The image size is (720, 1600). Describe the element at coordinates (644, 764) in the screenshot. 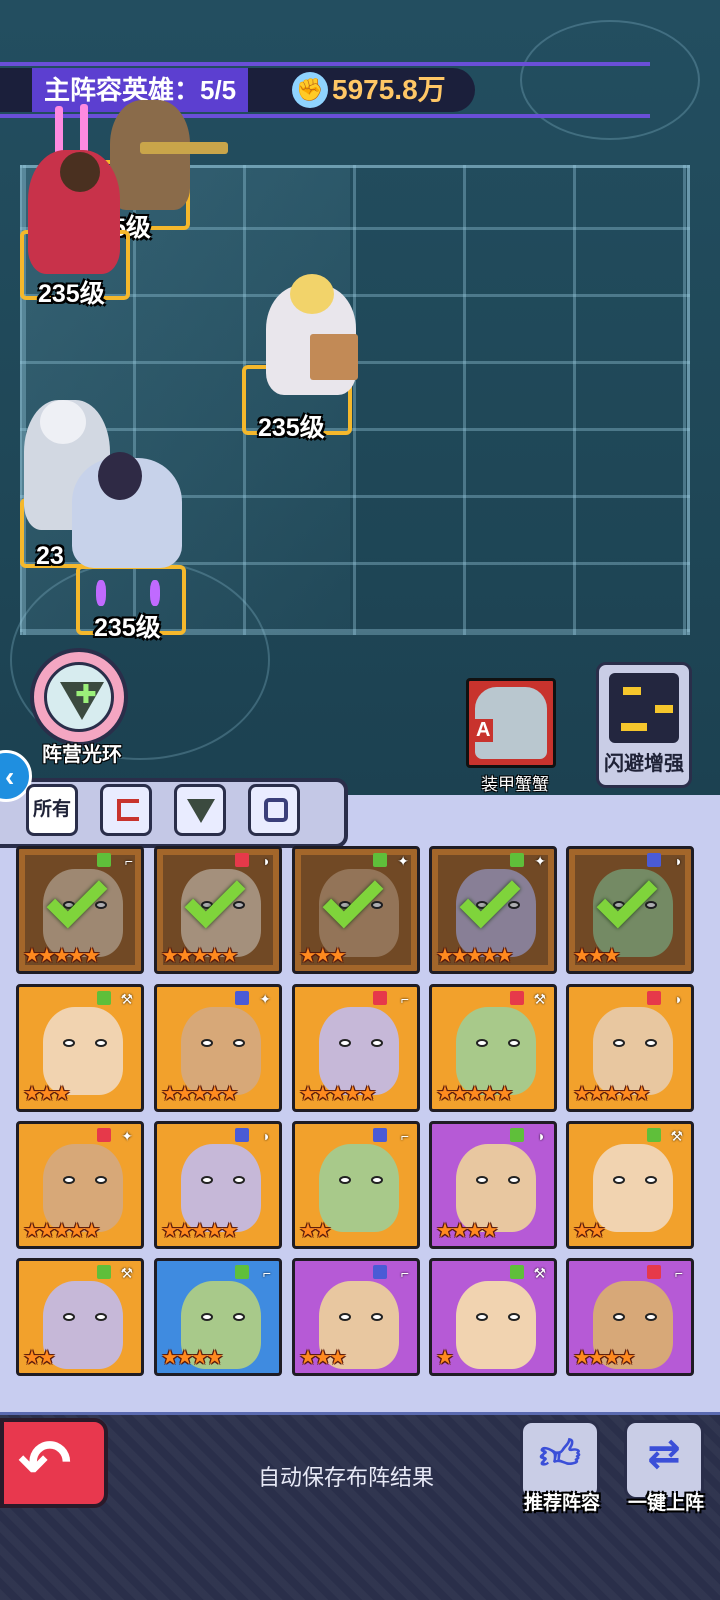

I see `dodge-boost-label: 闪避增强` at that location.